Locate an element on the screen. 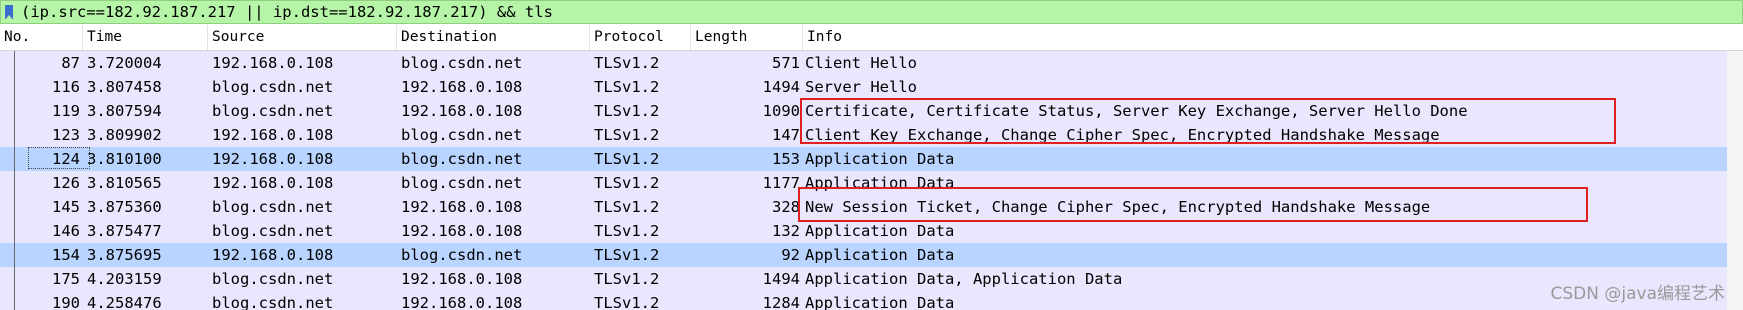  packet-length: 153 is located at coordinates (786, 159).